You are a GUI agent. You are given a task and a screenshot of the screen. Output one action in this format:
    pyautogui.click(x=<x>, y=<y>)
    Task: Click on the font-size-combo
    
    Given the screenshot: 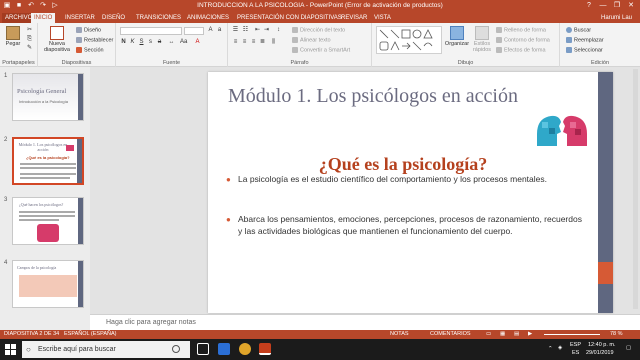 What is the action you would take?
    pyautogui.click(x=194, y=31)
    